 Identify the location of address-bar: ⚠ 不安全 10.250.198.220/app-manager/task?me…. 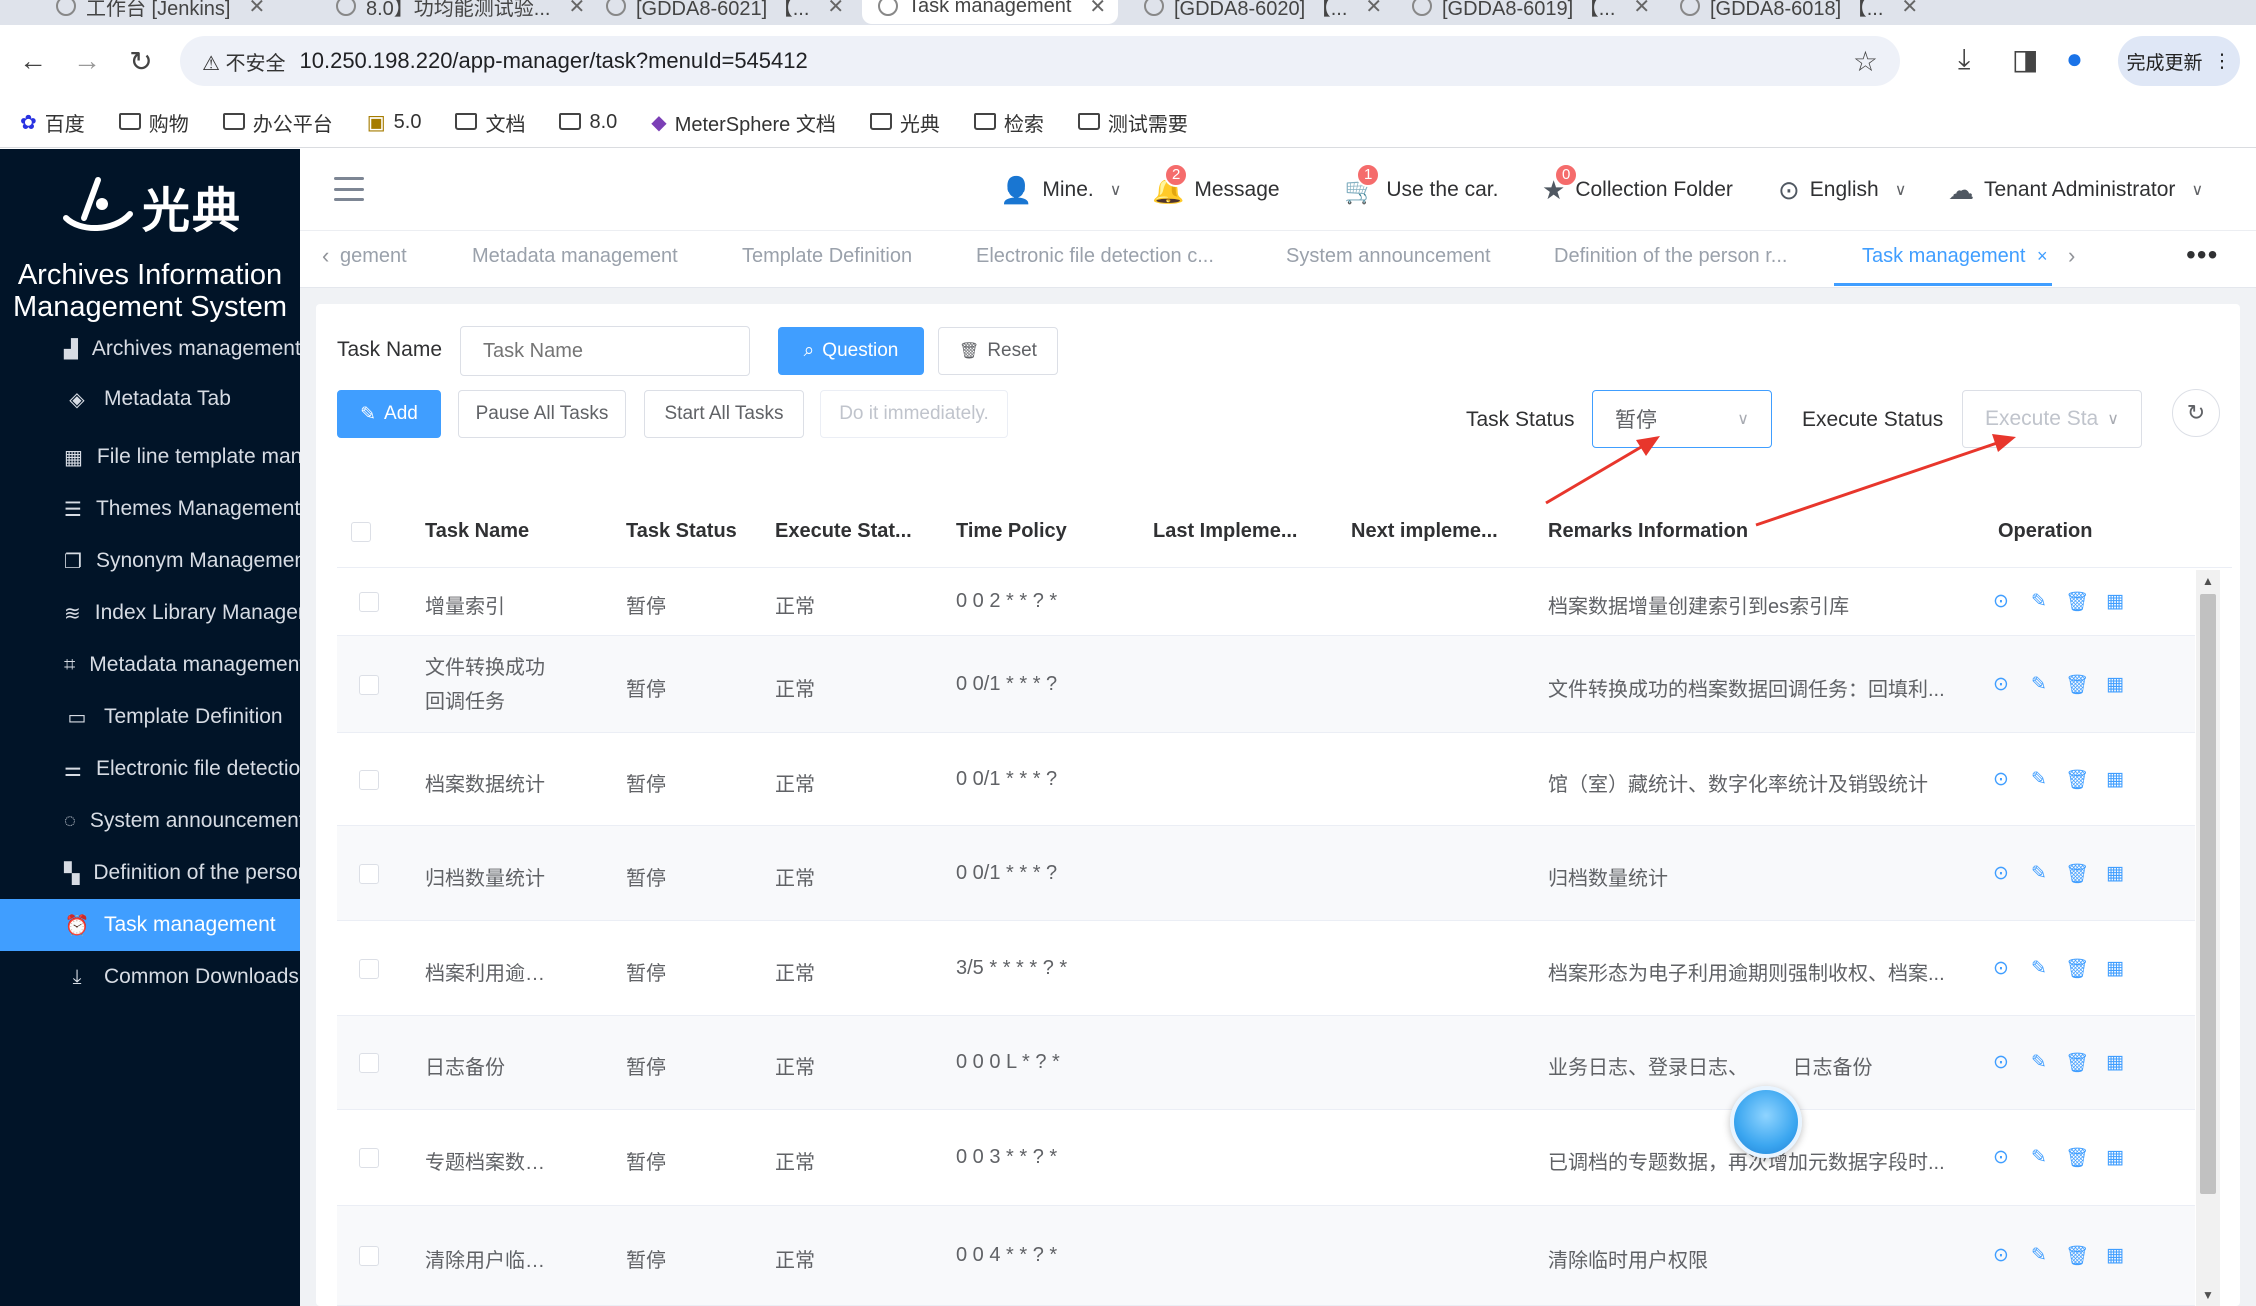
(1040, 61).